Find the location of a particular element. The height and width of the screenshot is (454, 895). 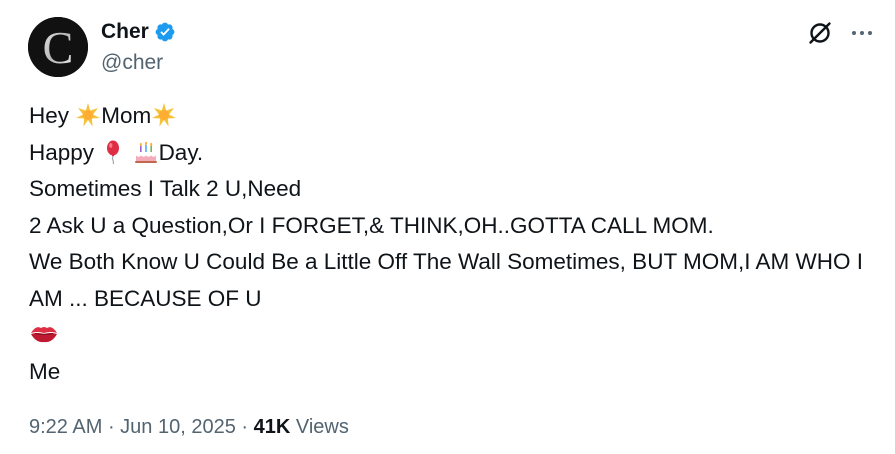

tweet-text-segment: Day. is located at coordinates (181, 152).